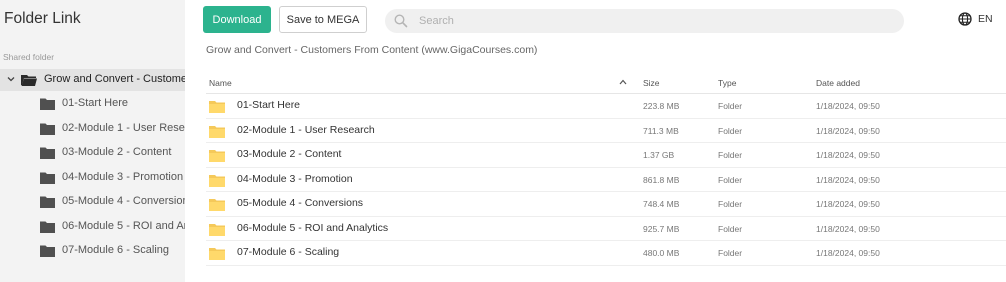 The image size is (1006, 282). I want to click on table-header: Name Size Type Date added, so click(606, 83).